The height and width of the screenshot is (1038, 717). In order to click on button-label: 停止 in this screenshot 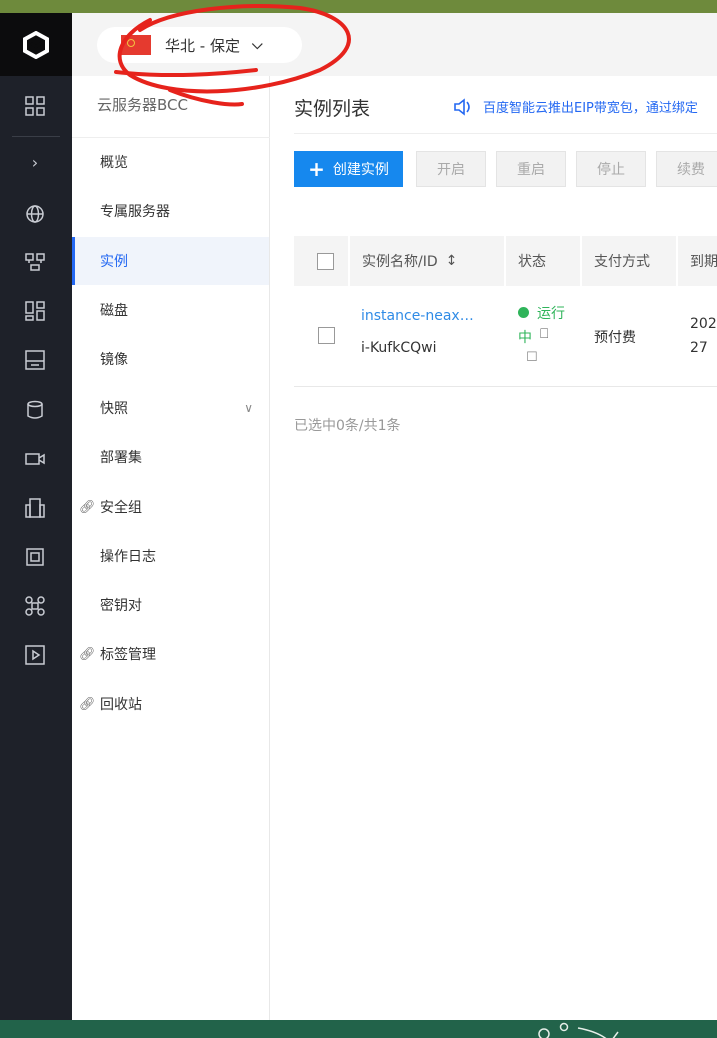, I will do `click(611, 170)`.